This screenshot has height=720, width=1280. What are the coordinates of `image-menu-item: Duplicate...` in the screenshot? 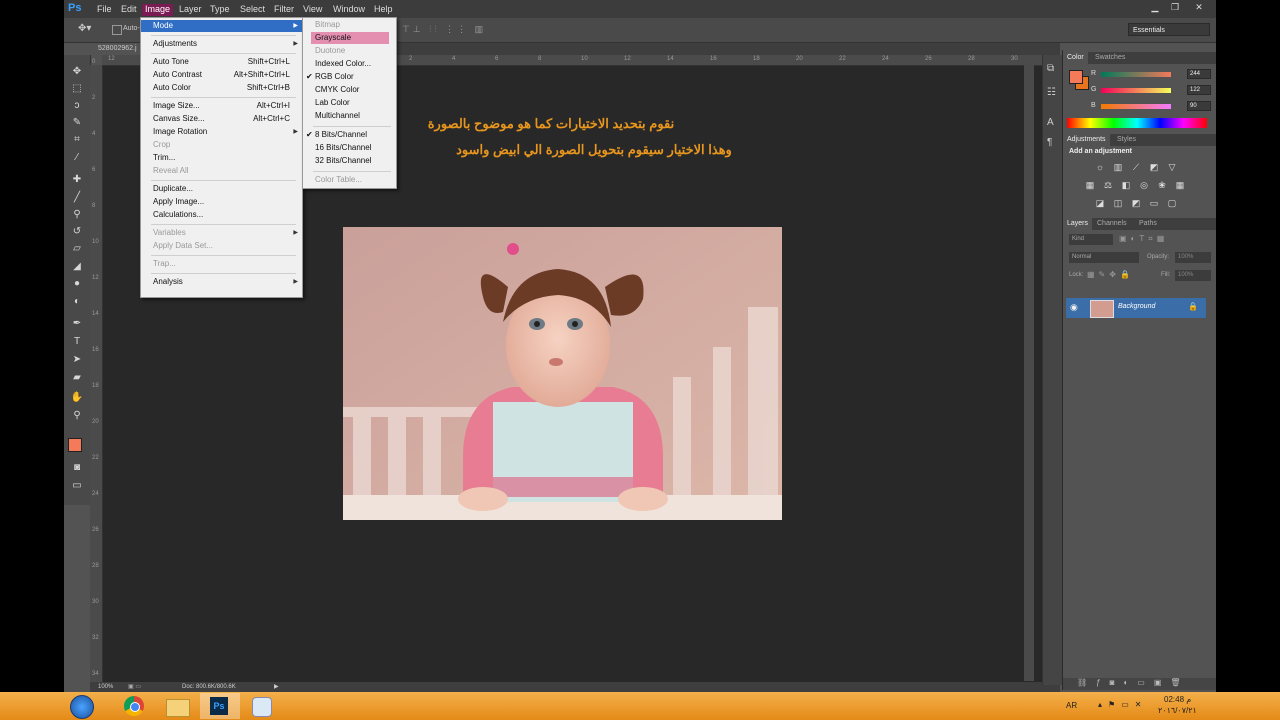 It's located at (221, 189).